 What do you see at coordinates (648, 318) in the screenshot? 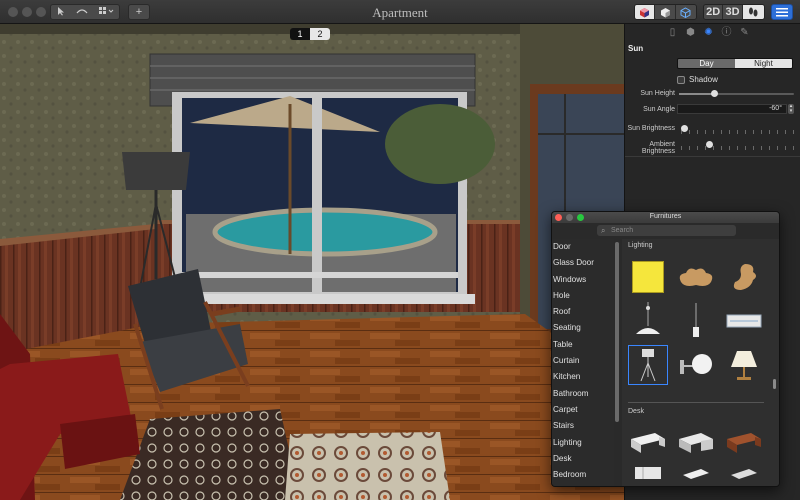
I see `pendant-light-icon` at bounding box center [648, 318].